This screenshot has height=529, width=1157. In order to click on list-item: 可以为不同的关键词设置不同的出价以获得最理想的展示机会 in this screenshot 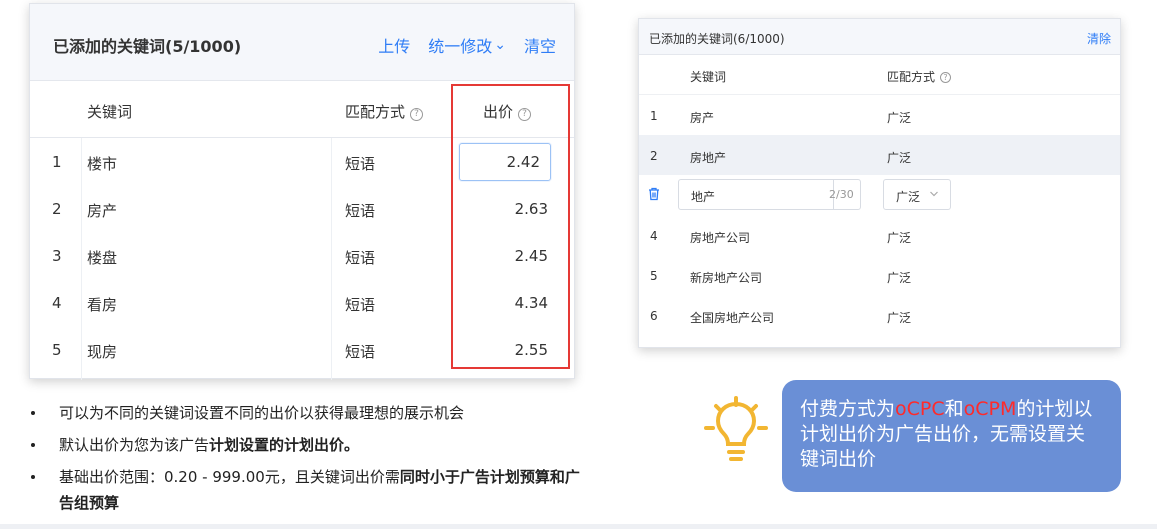, I will do `click(311, 413)`.